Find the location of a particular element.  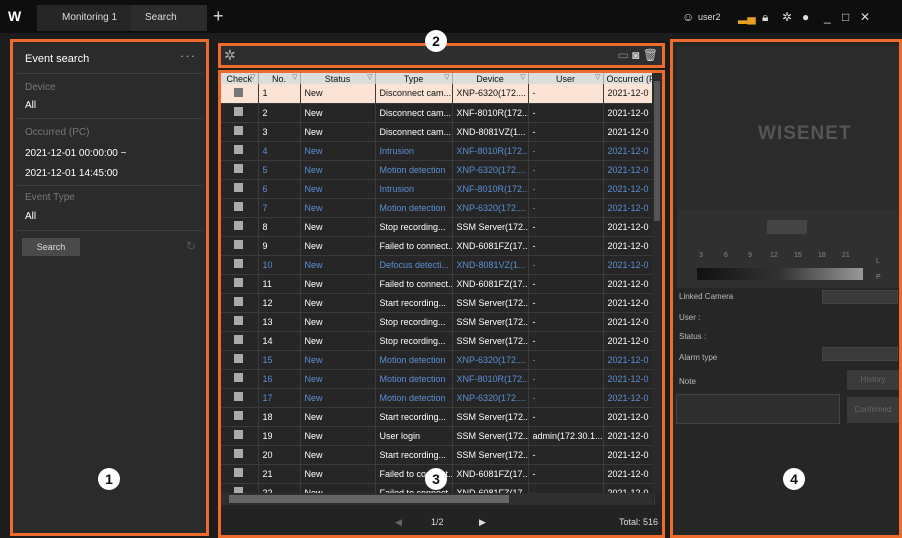

callout-2: 2 is located at coordinates (436, 41).